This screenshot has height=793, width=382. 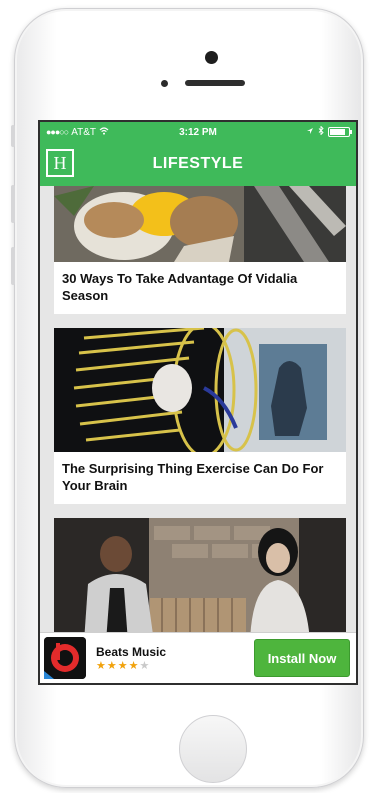 What do you see at coordinates (65, 658) in the screenshot?
I see `beats-music-app-icon` at bounding box center [65, 658].